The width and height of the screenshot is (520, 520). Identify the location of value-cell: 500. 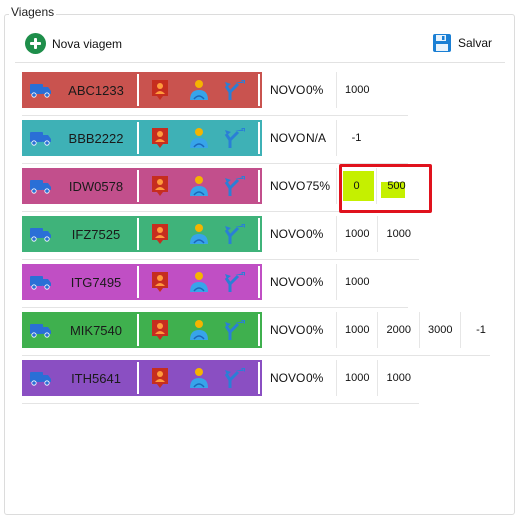
(396, 186).